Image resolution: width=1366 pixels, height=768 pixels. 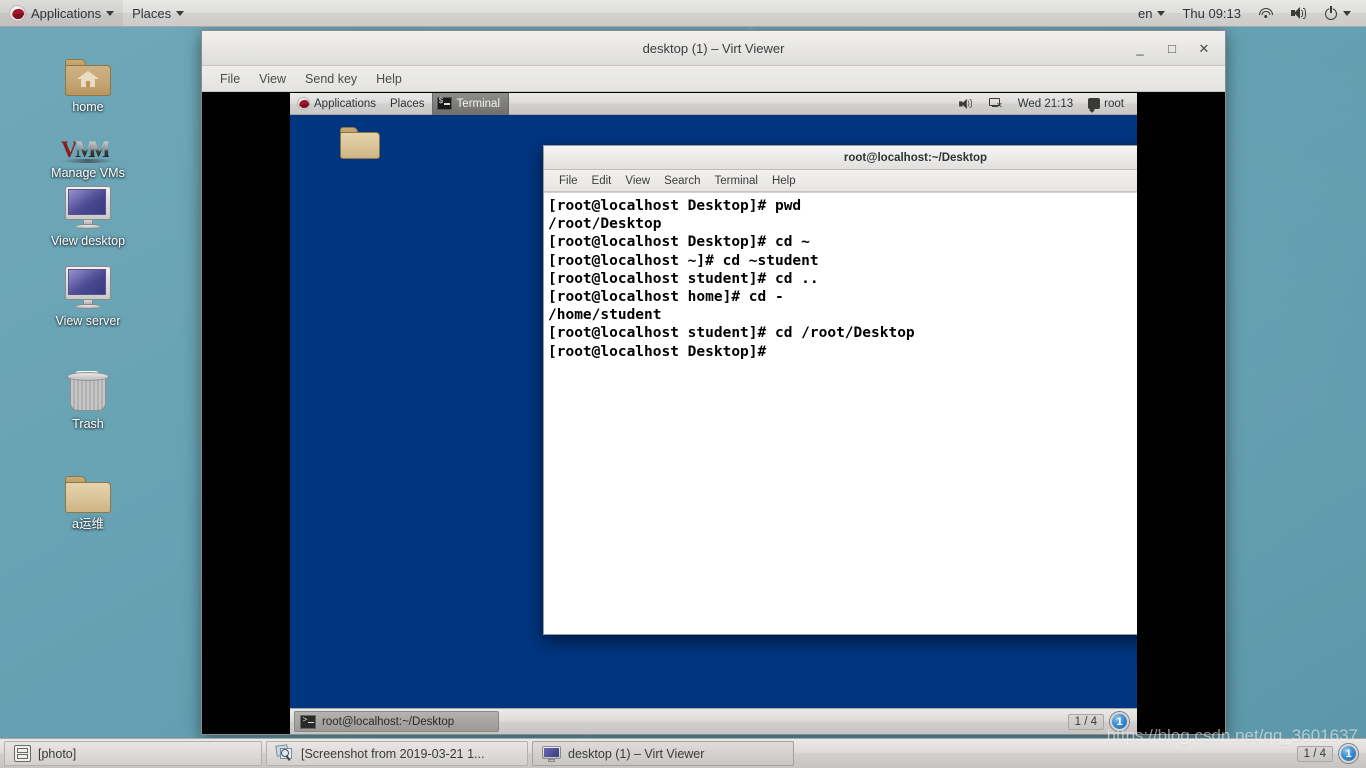 I want to click on desktop-icon-a-yunwei: a运维, so click(x=88, y=497).